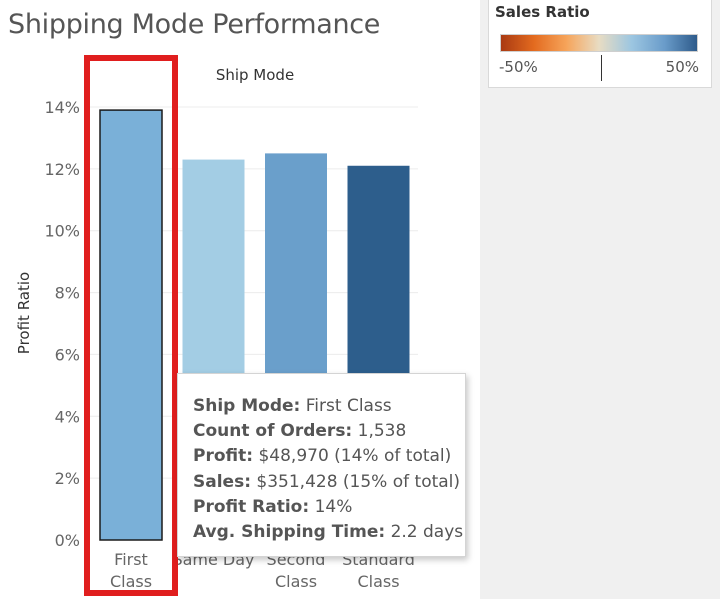  Describe the element at coordinates (24, 313) in the screenshot. I see `y-axis-title: Profit Ratio` at that location.